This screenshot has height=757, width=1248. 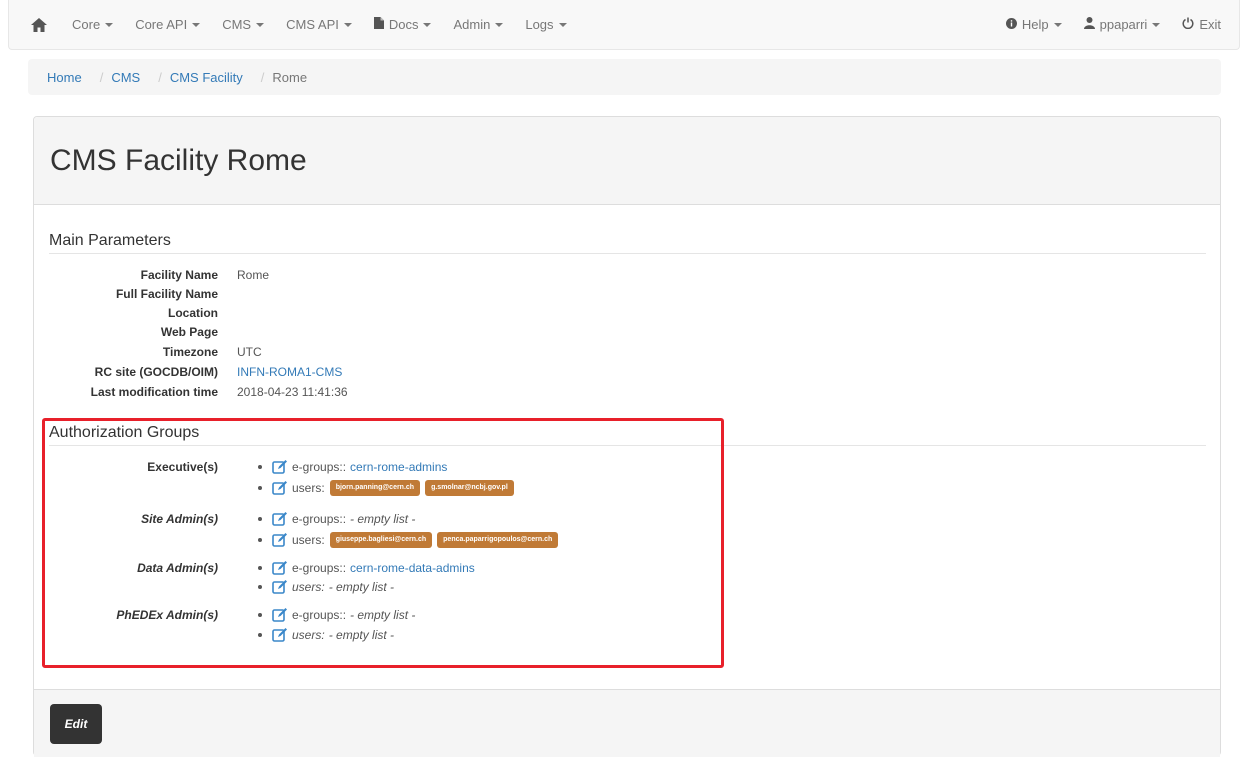 I want to click on main-parameters-title: Main Parameters, so click(x=627, y=243).